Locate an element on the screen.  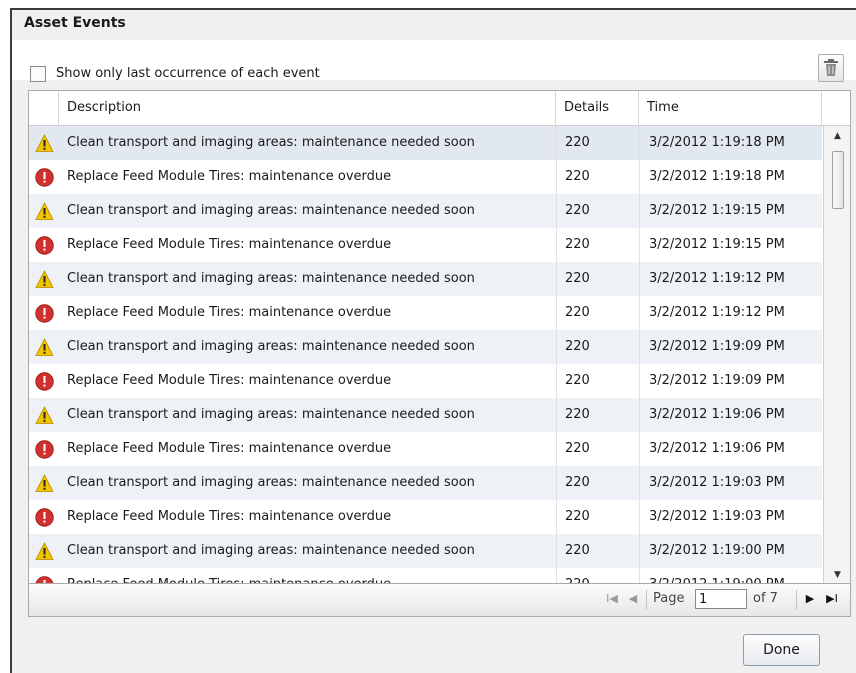
trash-icon is located at coordinates (831, 67).